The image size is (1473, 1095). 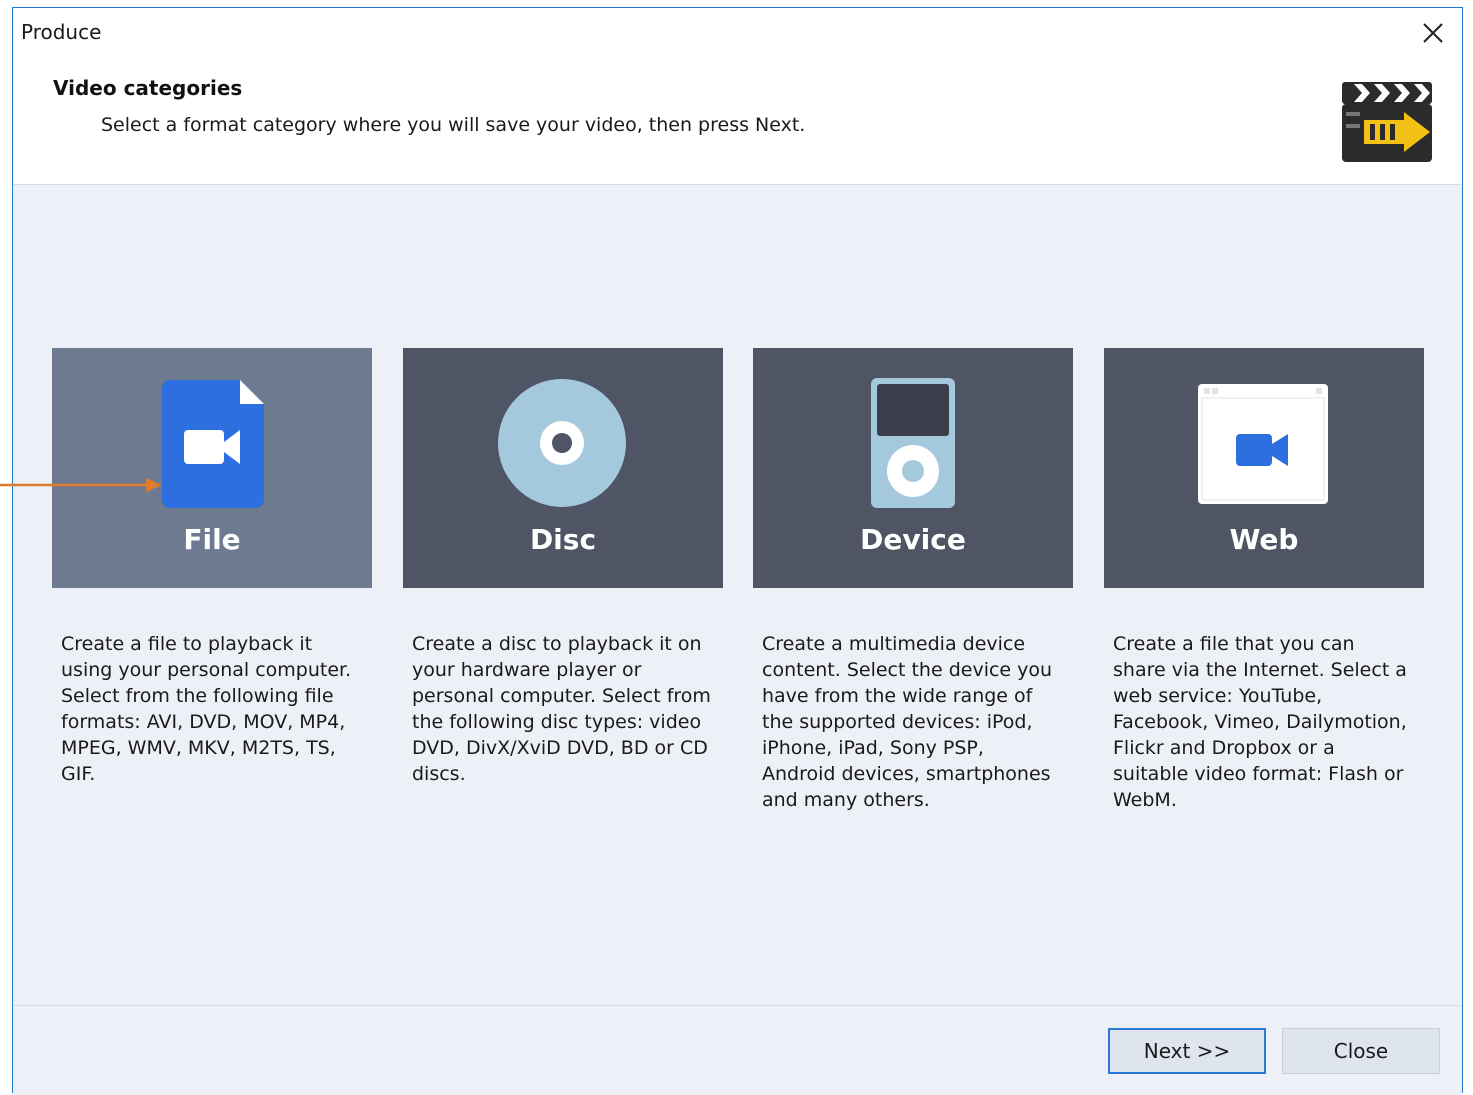 I want to click on clapperboard-icon, so click(x=1387, y=122).